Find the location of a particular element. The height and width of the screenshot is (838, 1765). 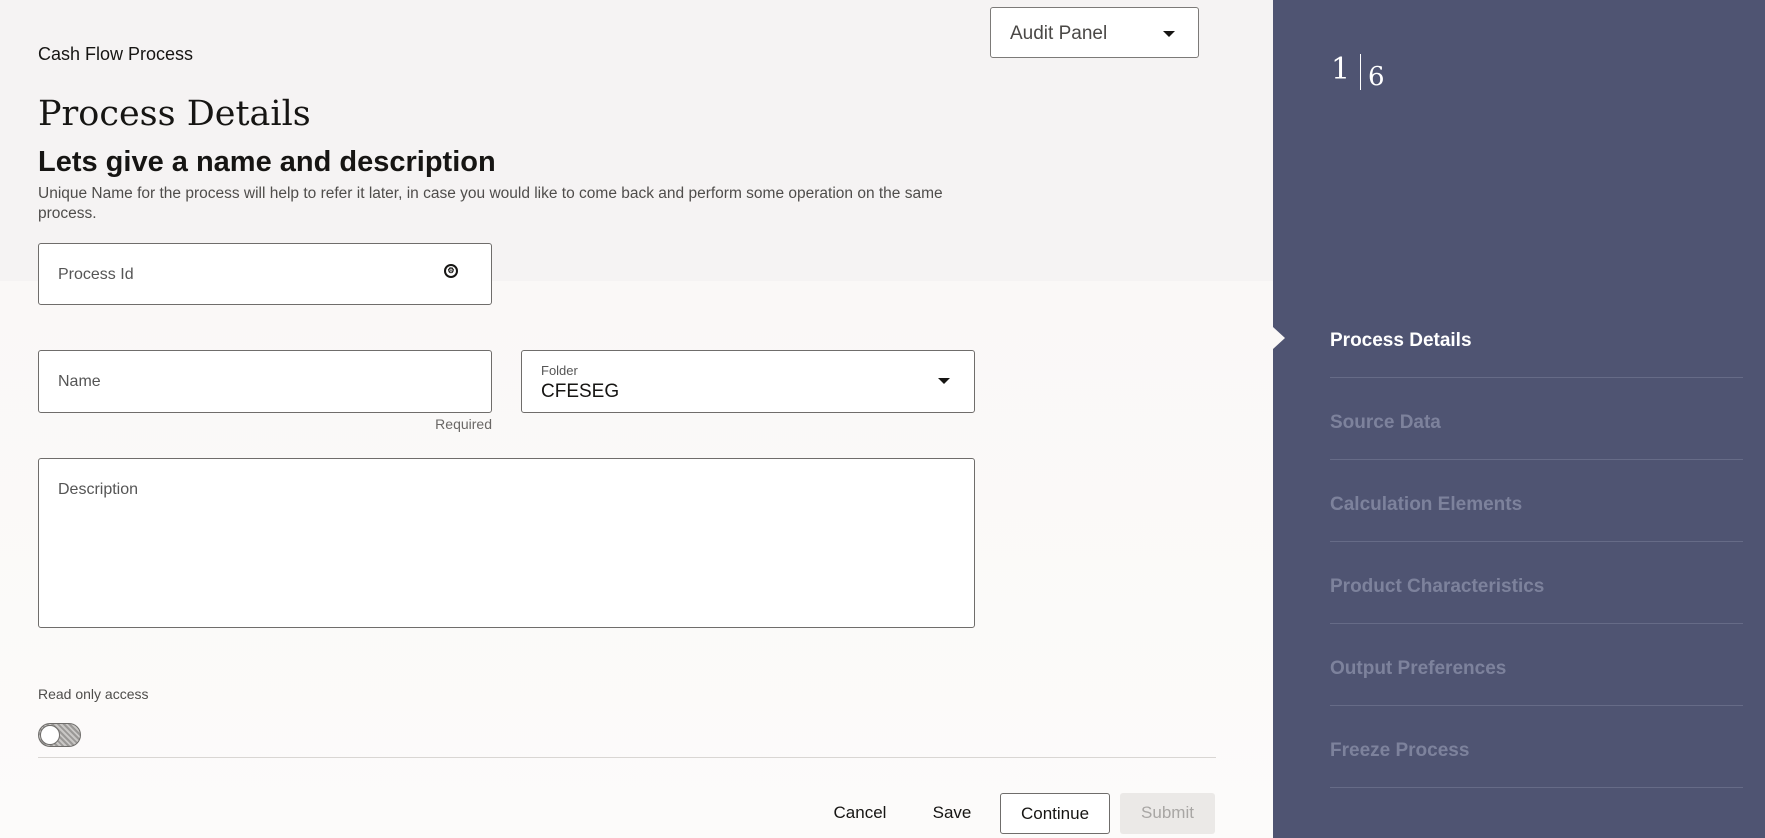

step-label: Output Preferences is located at coordinates (1418, 668).